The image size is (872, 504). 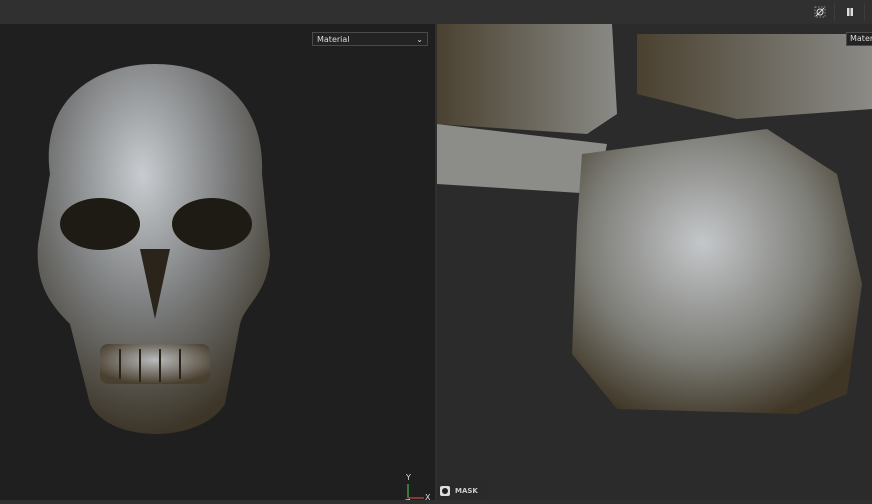 I want to click on mask-toggle: MASK, so click(x=462, y=491).